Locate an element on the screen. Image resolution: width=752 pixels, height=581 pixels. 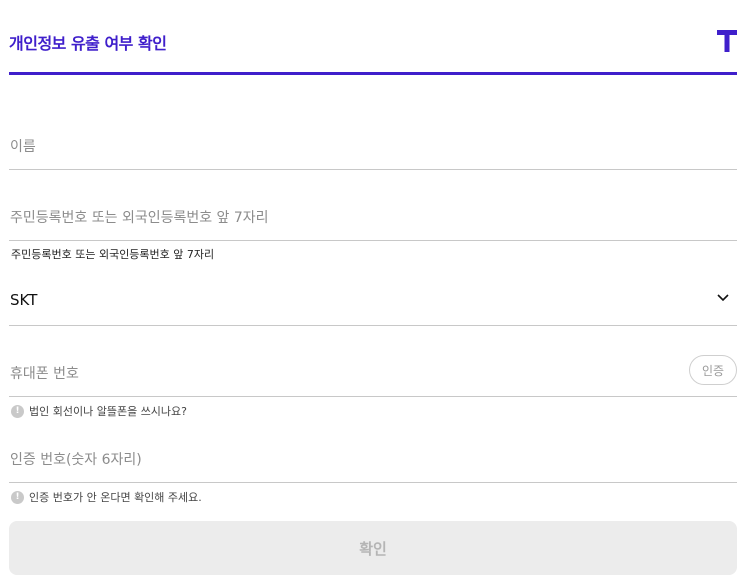
carrier-select: SKT is located at coordinates (373, 301).